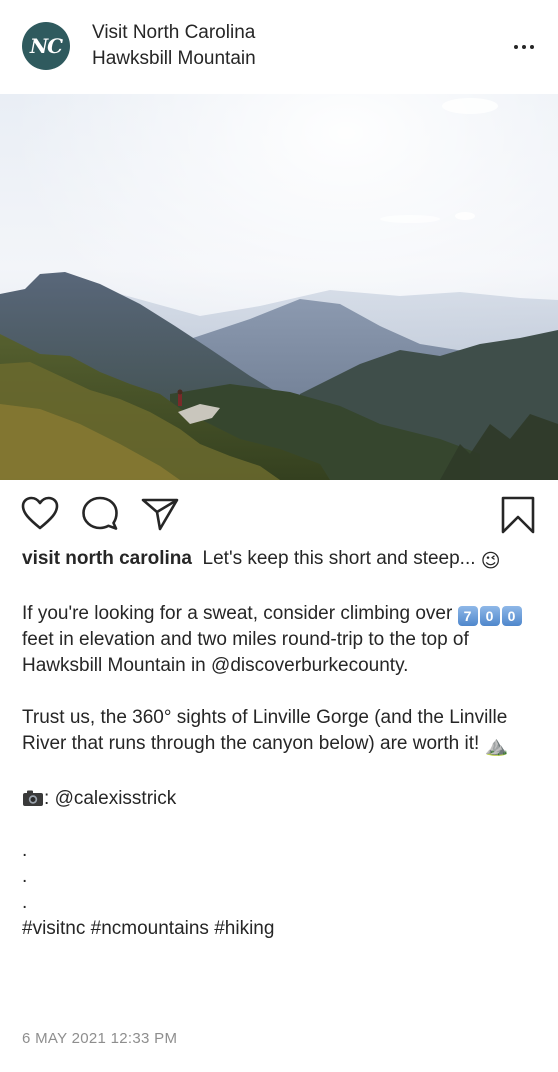 This screenshot has width=558, height=1072. I want to click on mention-link: @calexisstrick, so click(116, 798).